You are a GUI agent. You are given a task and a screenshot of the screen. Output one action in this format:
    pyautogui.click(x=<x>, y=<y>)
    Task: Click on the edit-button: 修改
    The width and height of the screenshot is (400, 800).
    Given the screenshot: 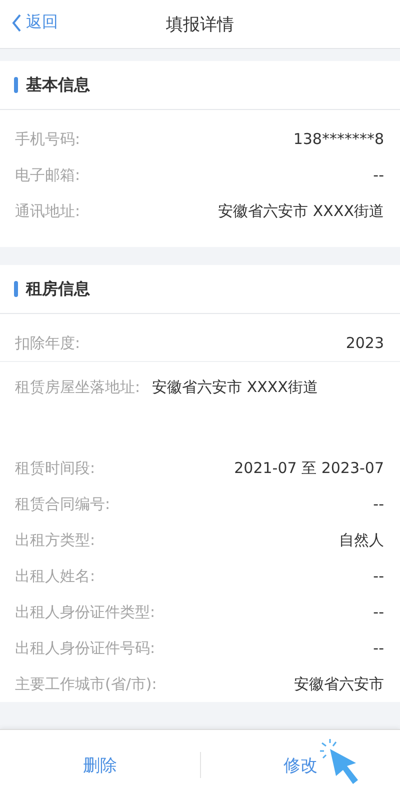 What is the action you would take?
    pyautogui.click(x=300, y=765)
    